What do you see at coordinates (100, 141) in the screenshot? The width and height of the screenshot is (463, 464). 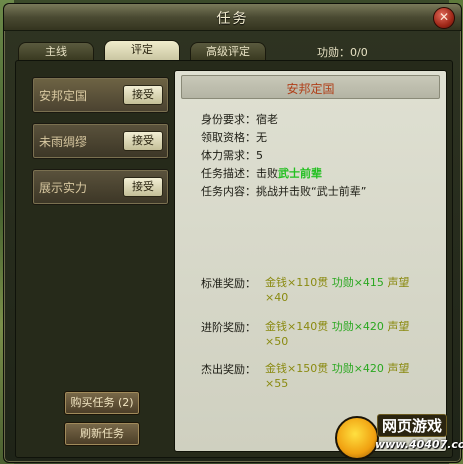 I see `quest-item: 未雨绸缪 接受` at bounding box center [100, 141].